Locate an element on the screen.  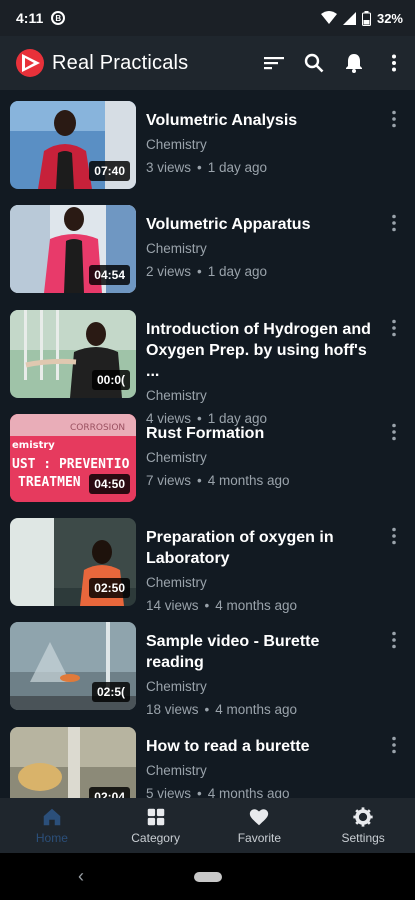
home-icon is located at coordinates (52, 817).